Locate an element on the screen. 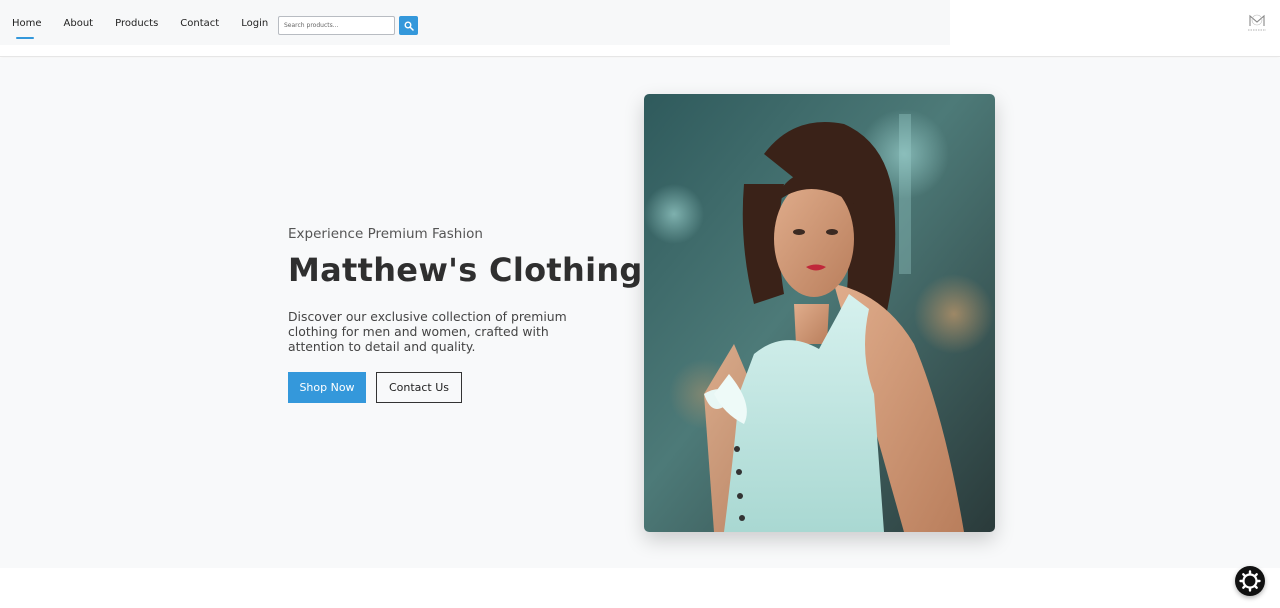 Image resolution: width=1280 pixels, height=608 pixels. shop-now-button: Shop Now is located at coordinates (327, 387).